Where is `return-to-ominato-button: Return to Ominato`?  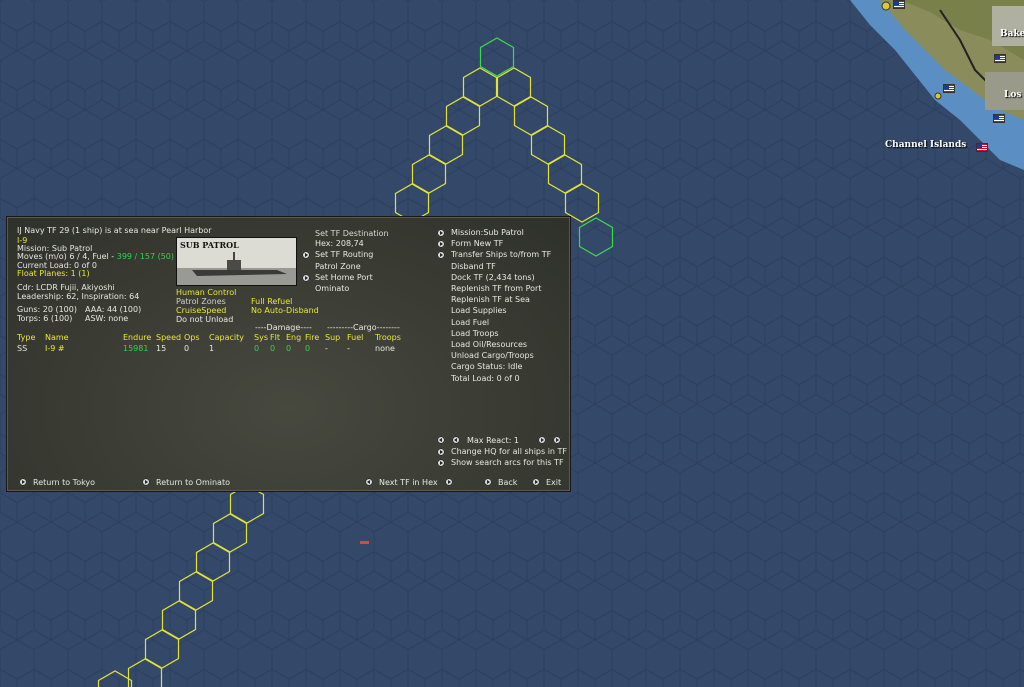 return-to-ominato-button: Return to Ominato is located at coordinates (193, 483).